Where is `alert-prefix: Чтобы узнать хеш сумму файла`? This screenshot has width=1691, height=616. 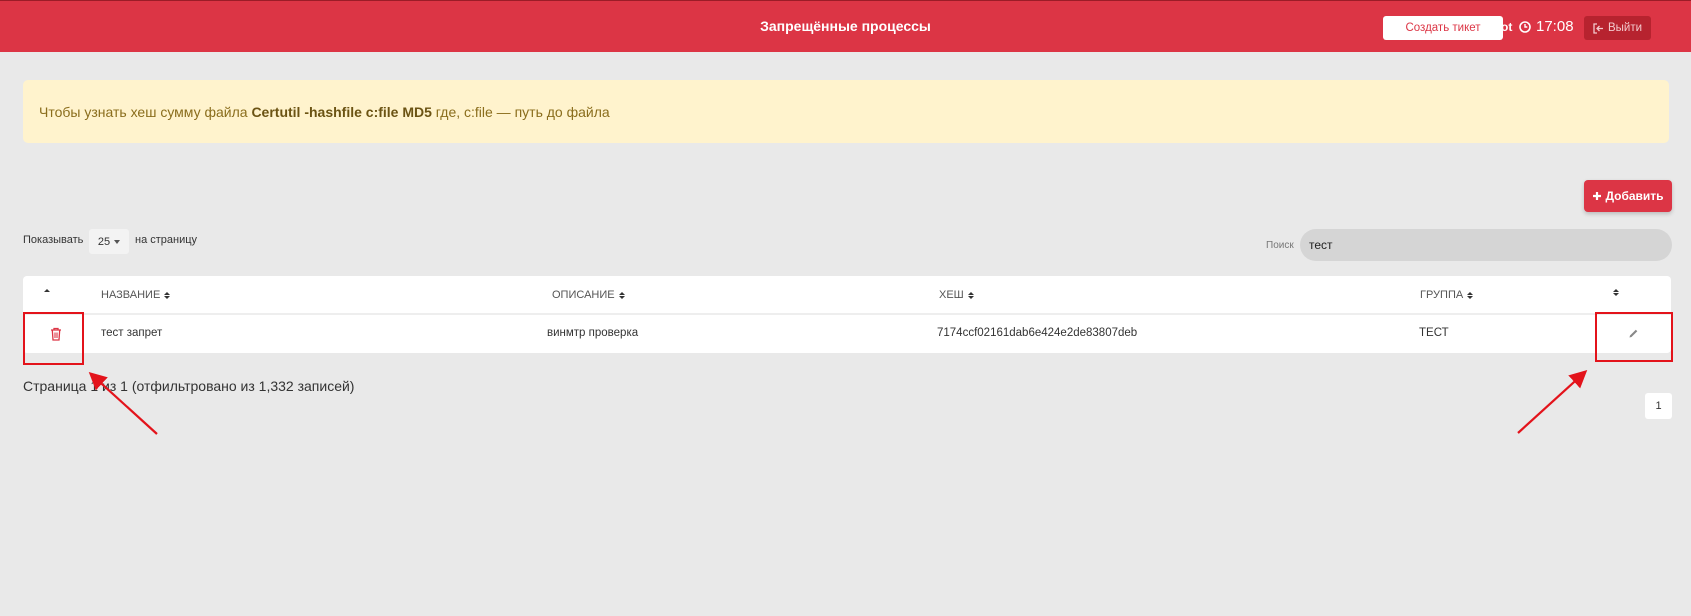 alert-prefix: Чтобы узнать хеш сумму файла is located at coordinates (145, 111).